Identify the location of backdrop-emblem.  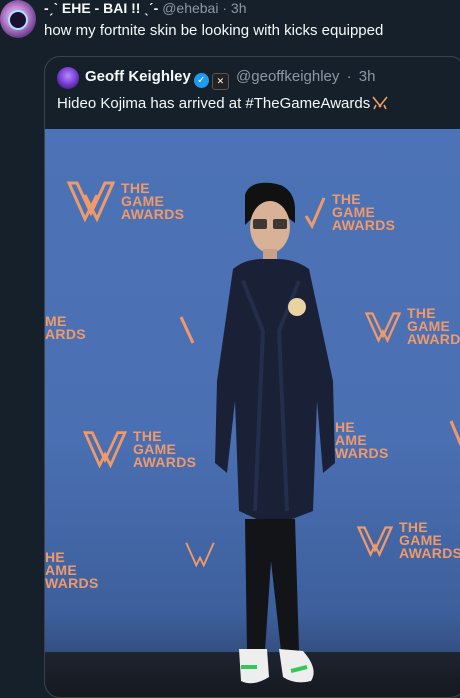
(454, 434).